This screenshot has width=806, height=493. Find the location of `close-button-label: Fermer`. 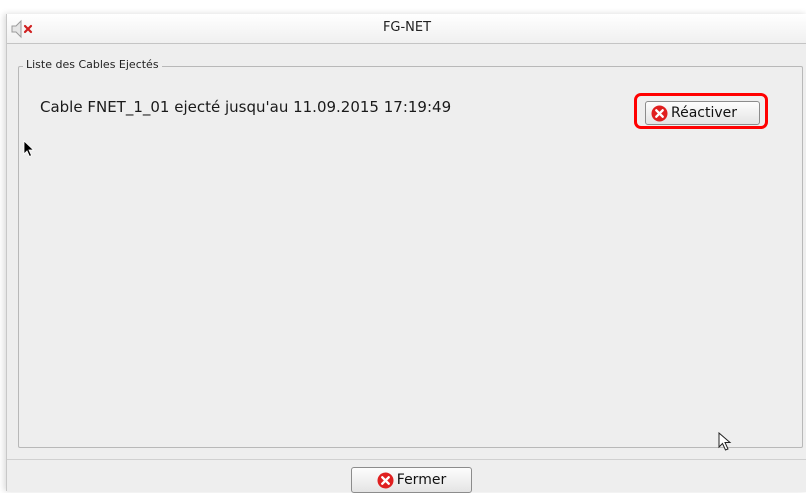

close-button-label: Fermer is located at coordinates (421, 480).